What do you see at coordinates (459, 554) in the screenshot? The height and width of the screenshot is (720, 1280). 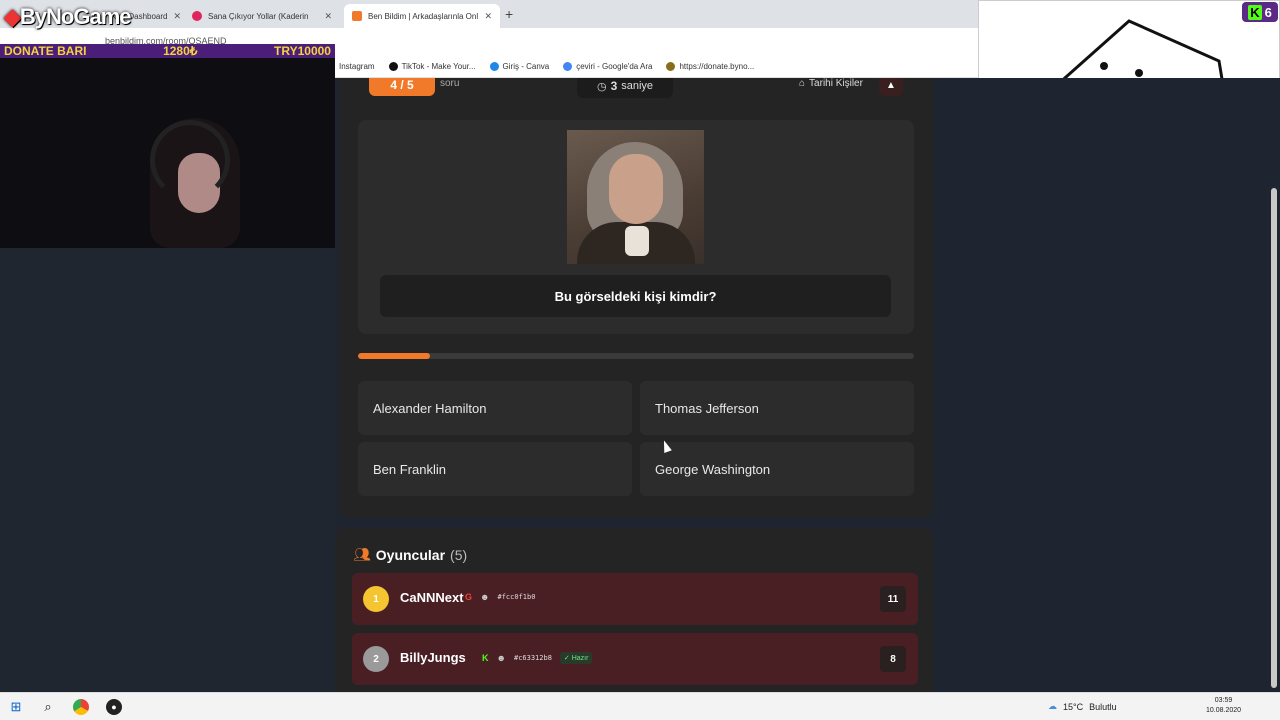 I see `players-count: (5)` at bounding box center [459, 554].